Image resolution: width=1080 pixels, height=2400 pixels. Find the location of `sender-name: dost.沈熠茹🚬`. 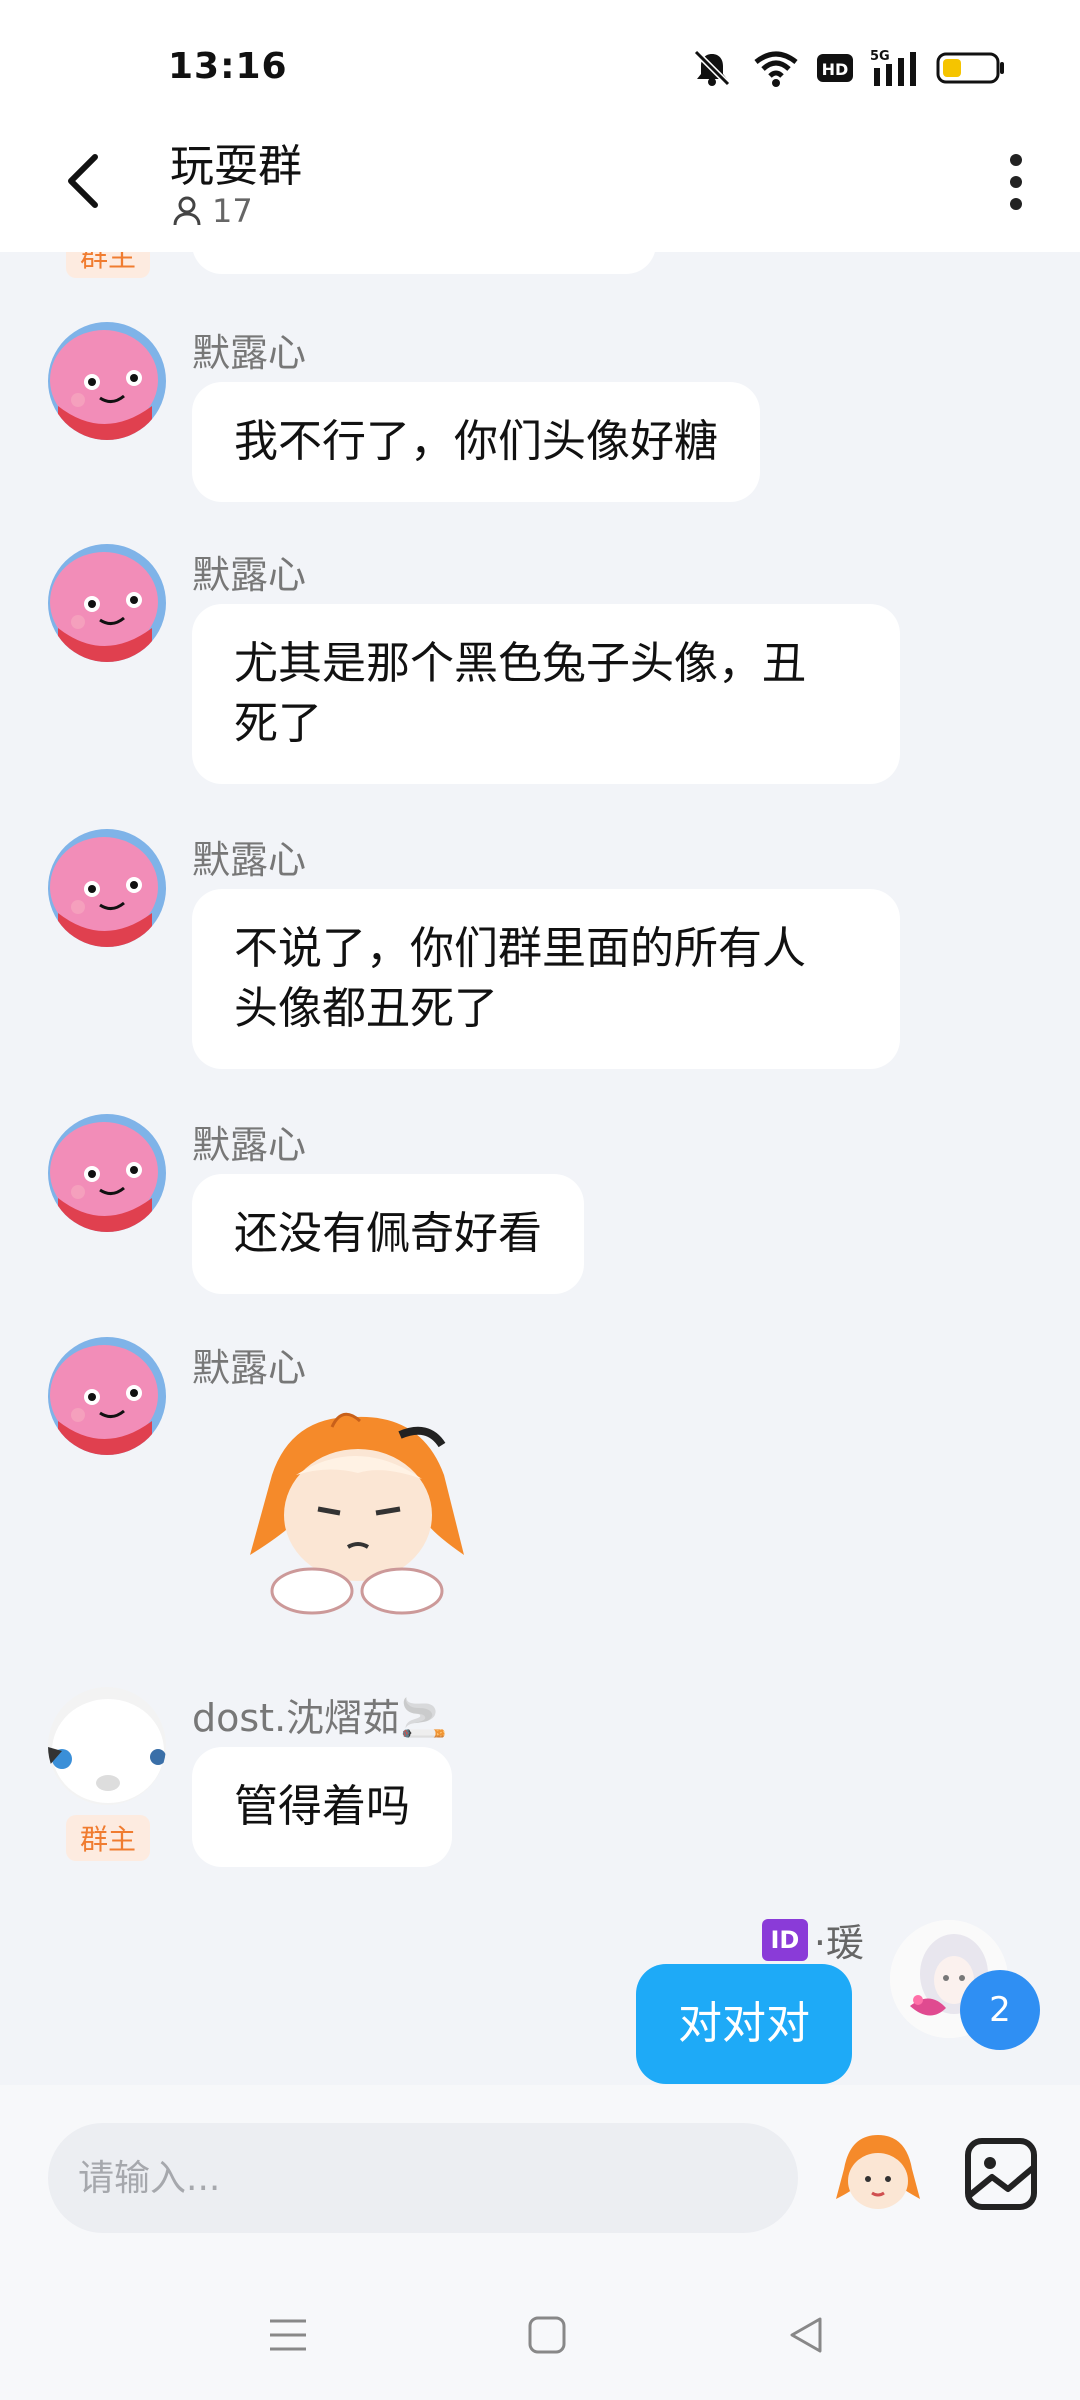

sender-name: dost.沈熠茹🚬 is located at coordinates (320, 1718).